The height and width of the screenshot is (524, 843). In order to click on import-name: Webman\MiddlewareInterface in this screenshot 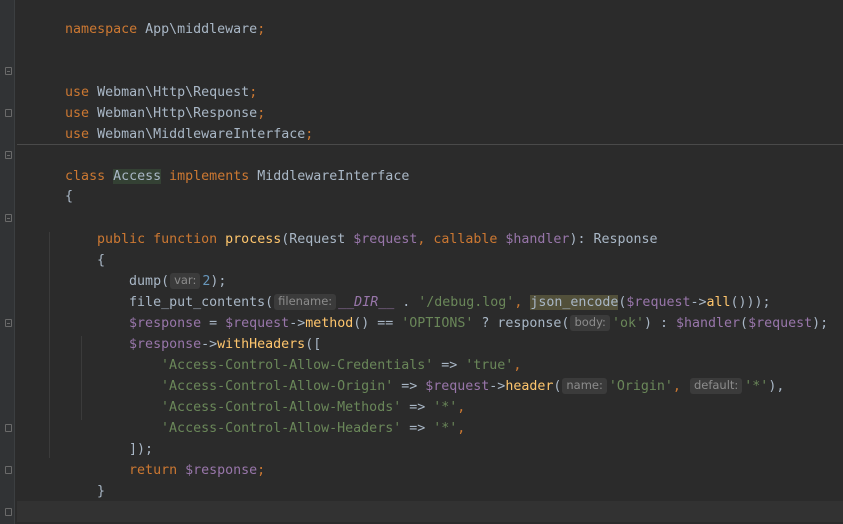, I will do `click(197, 134)`.